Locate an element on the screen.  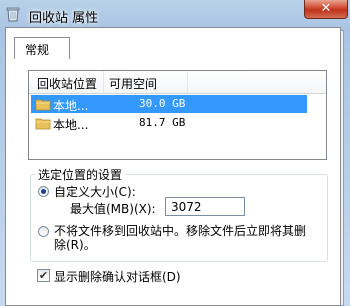
column-header-free-space: 可用空间 is located at coordinates (133, 83).